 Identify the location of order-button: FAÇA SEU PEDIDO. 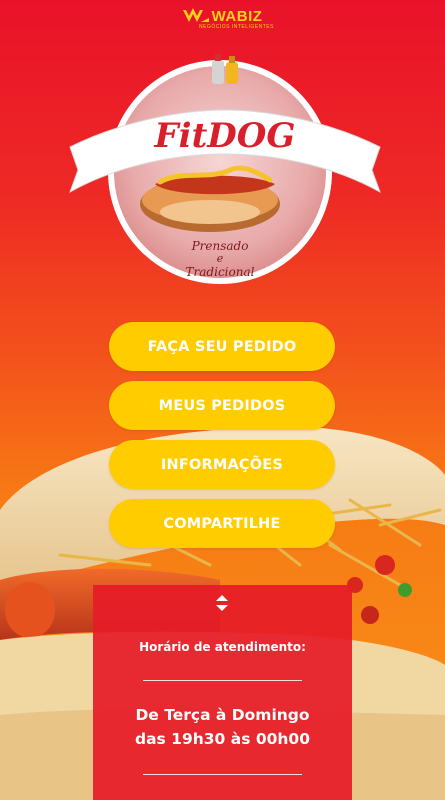
(222, 346).